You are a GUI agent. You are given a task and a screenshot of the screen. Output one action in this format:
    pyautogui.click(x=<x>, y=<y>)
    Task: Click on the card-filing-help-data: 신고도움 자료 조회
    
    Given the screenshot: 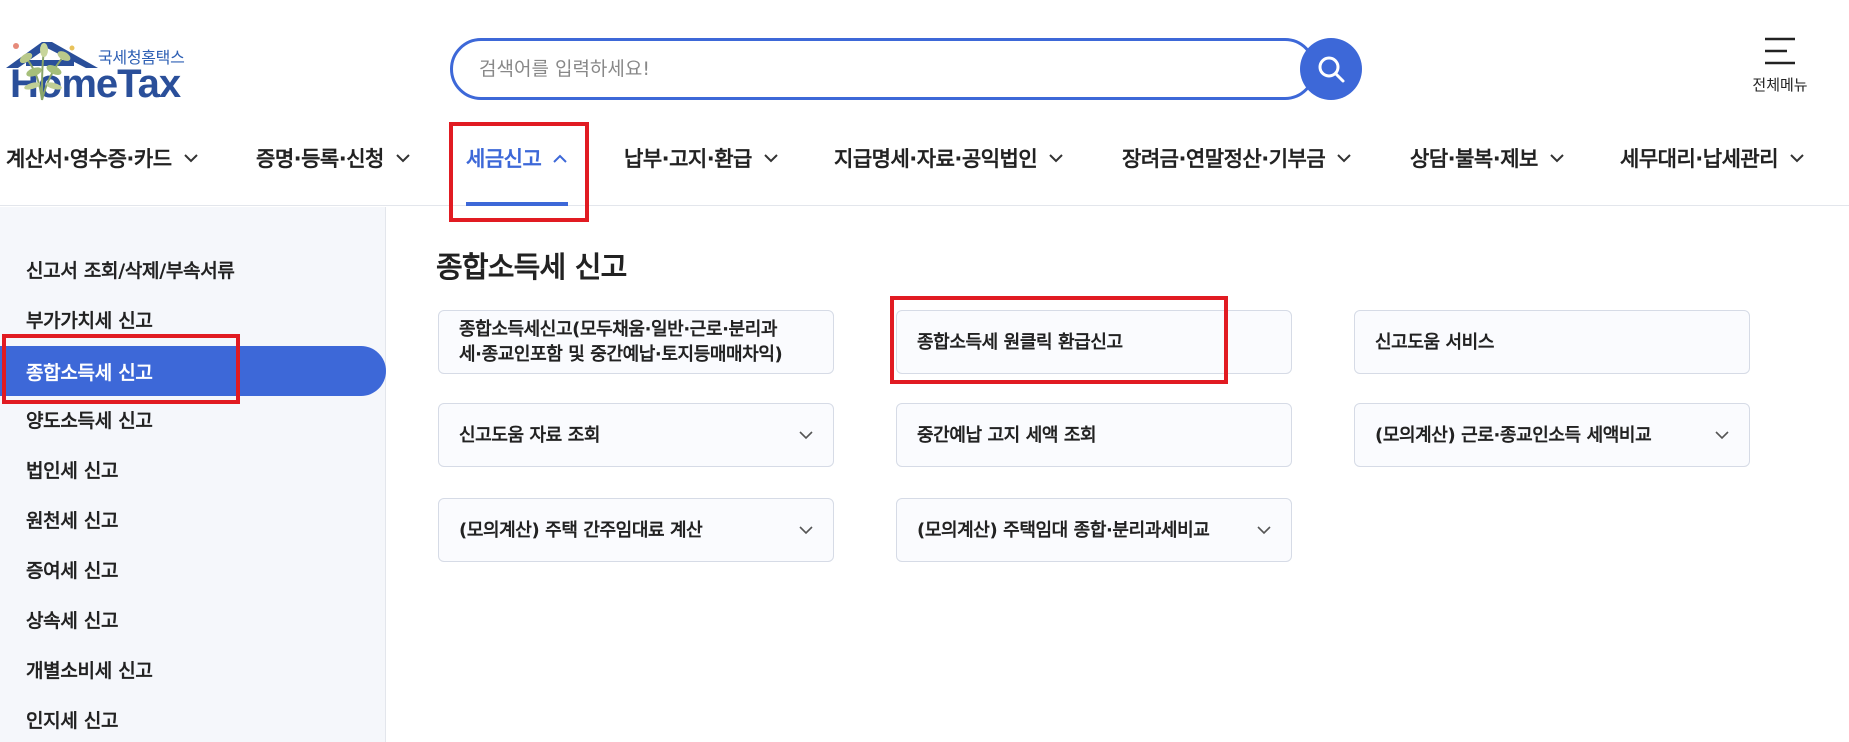 What is the action you would take?
    pyautogui.click(x=636, y=435)
    